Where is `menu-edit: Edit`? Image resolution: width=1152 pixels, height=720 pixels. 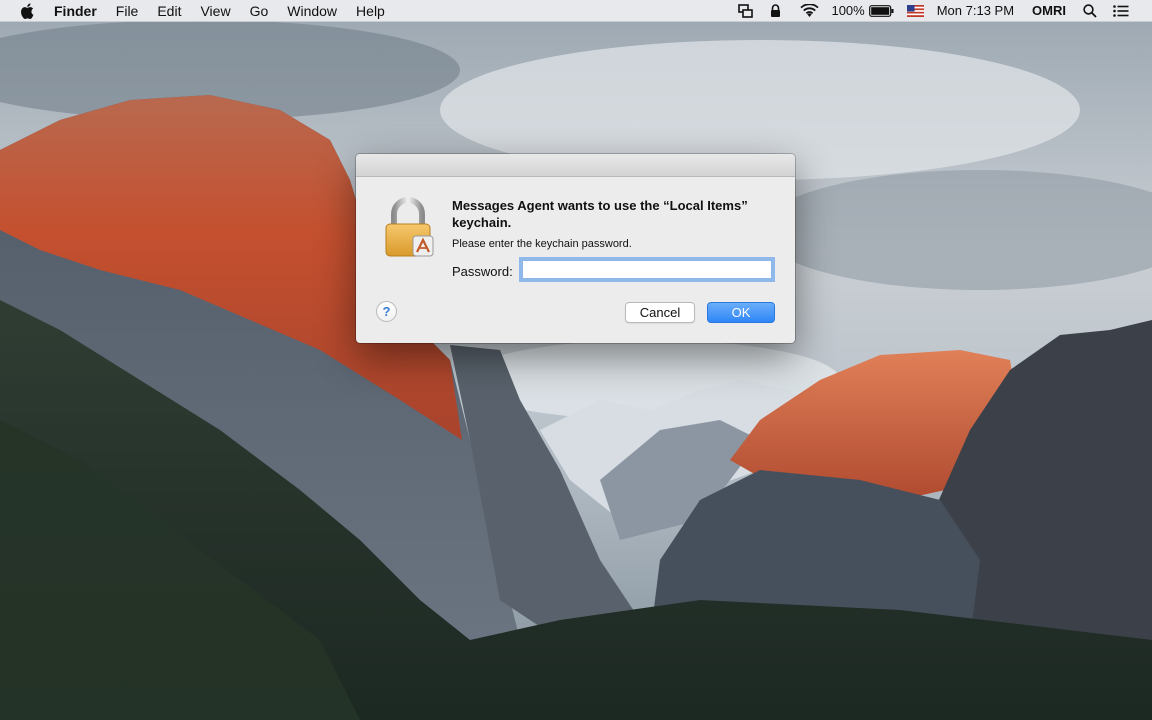
menu-edit: Edit is located at coordinates (169, 11).